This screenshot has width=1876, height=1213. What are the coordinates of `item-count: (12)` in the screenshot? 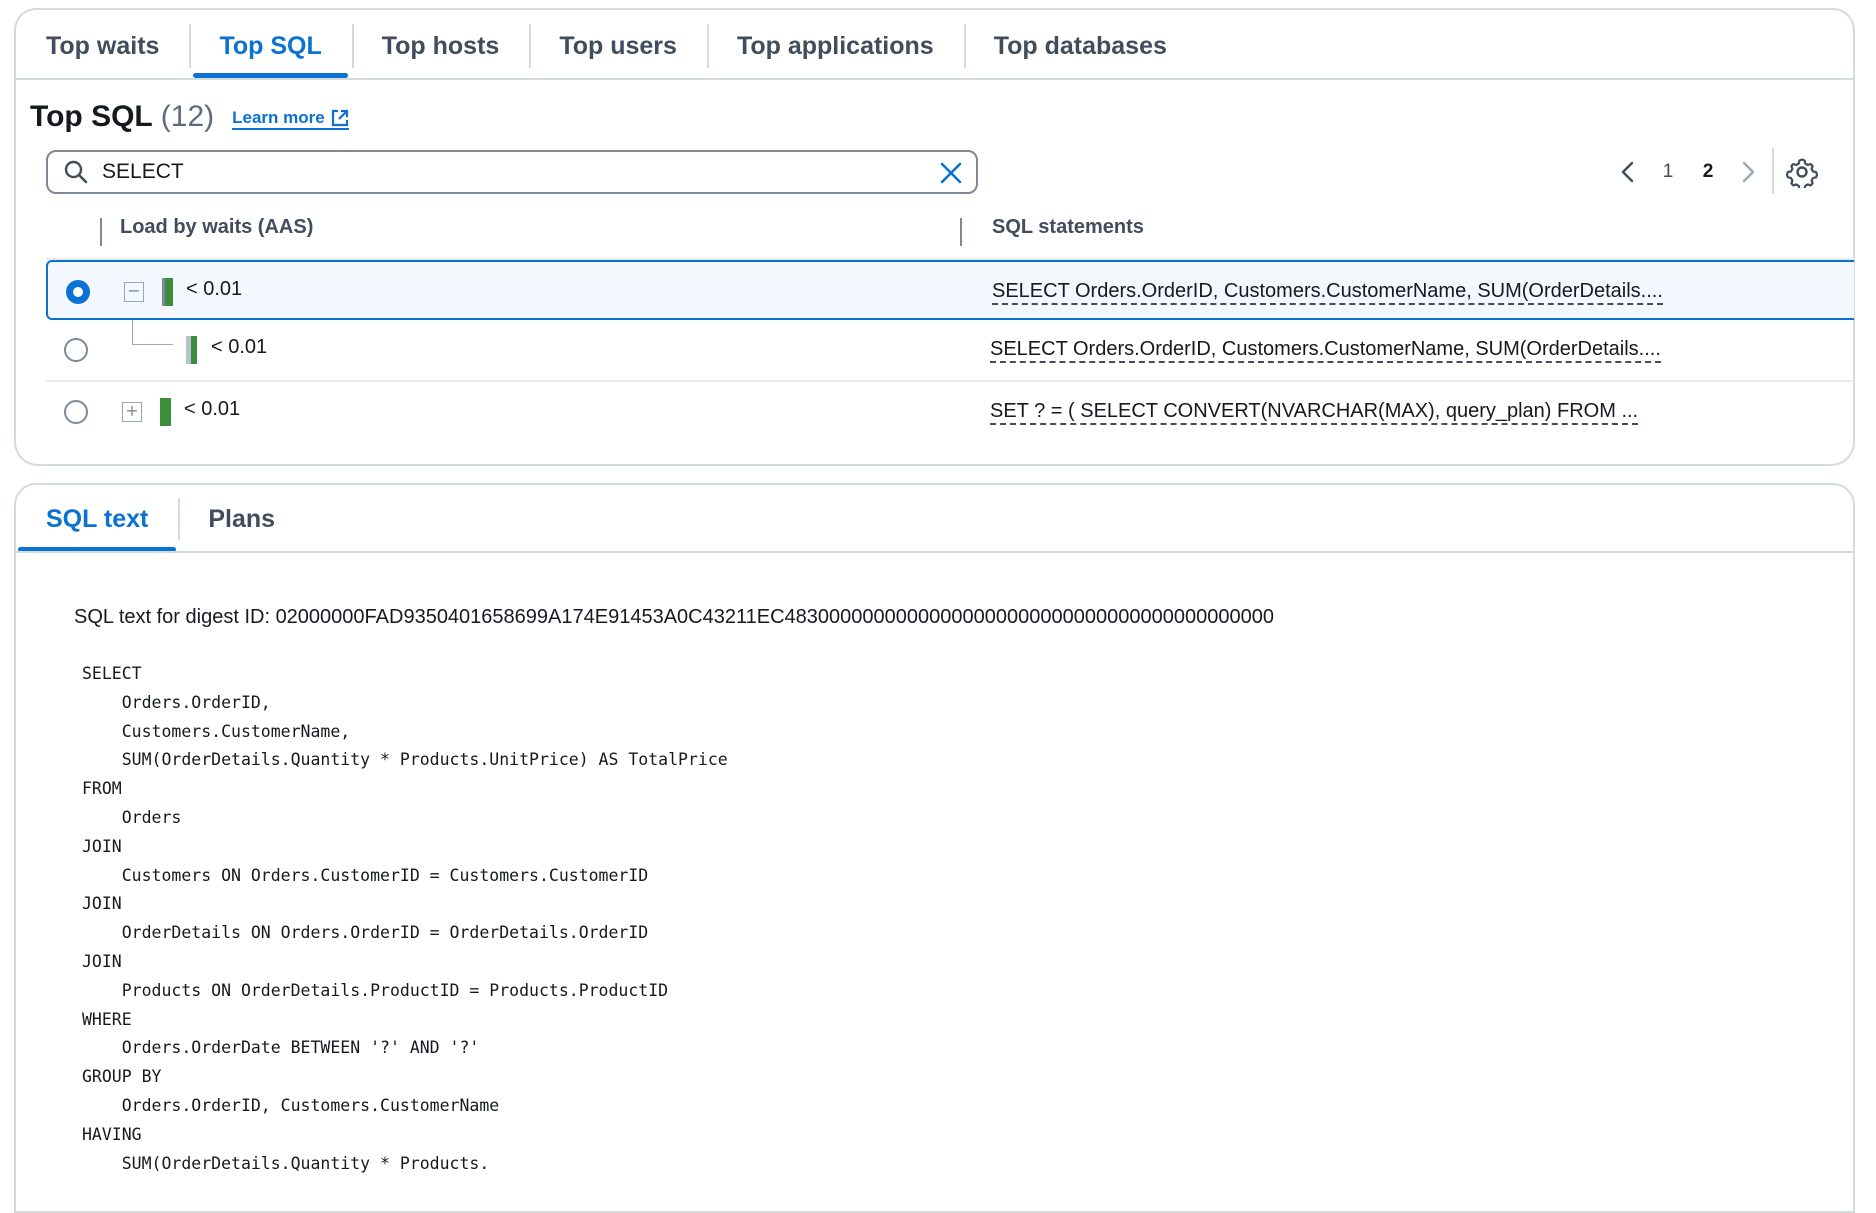 It's located at (187, 116).